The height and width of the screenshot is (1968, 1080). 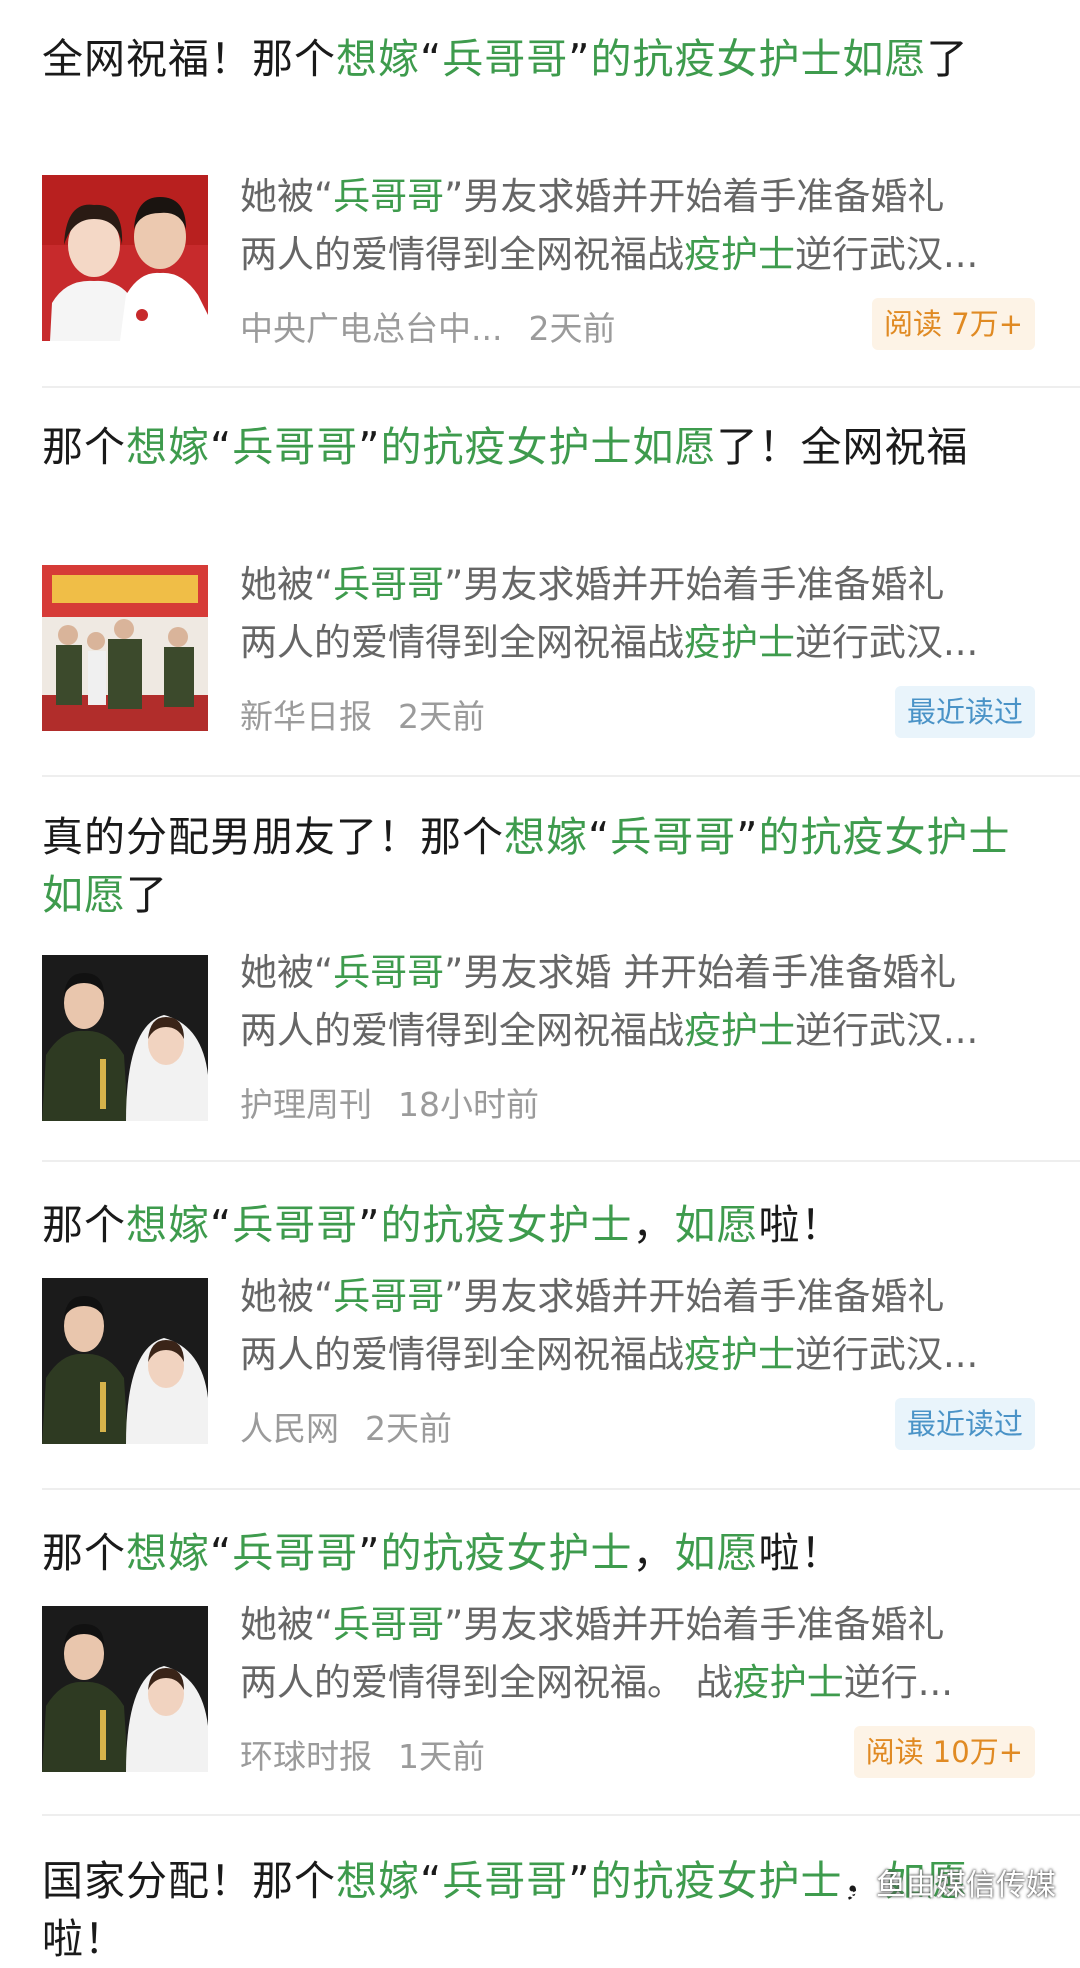 What do you see at coordinates (147, 895) in the screenshot?
I see `text-segment: 了` at bounding box center [147, 895].